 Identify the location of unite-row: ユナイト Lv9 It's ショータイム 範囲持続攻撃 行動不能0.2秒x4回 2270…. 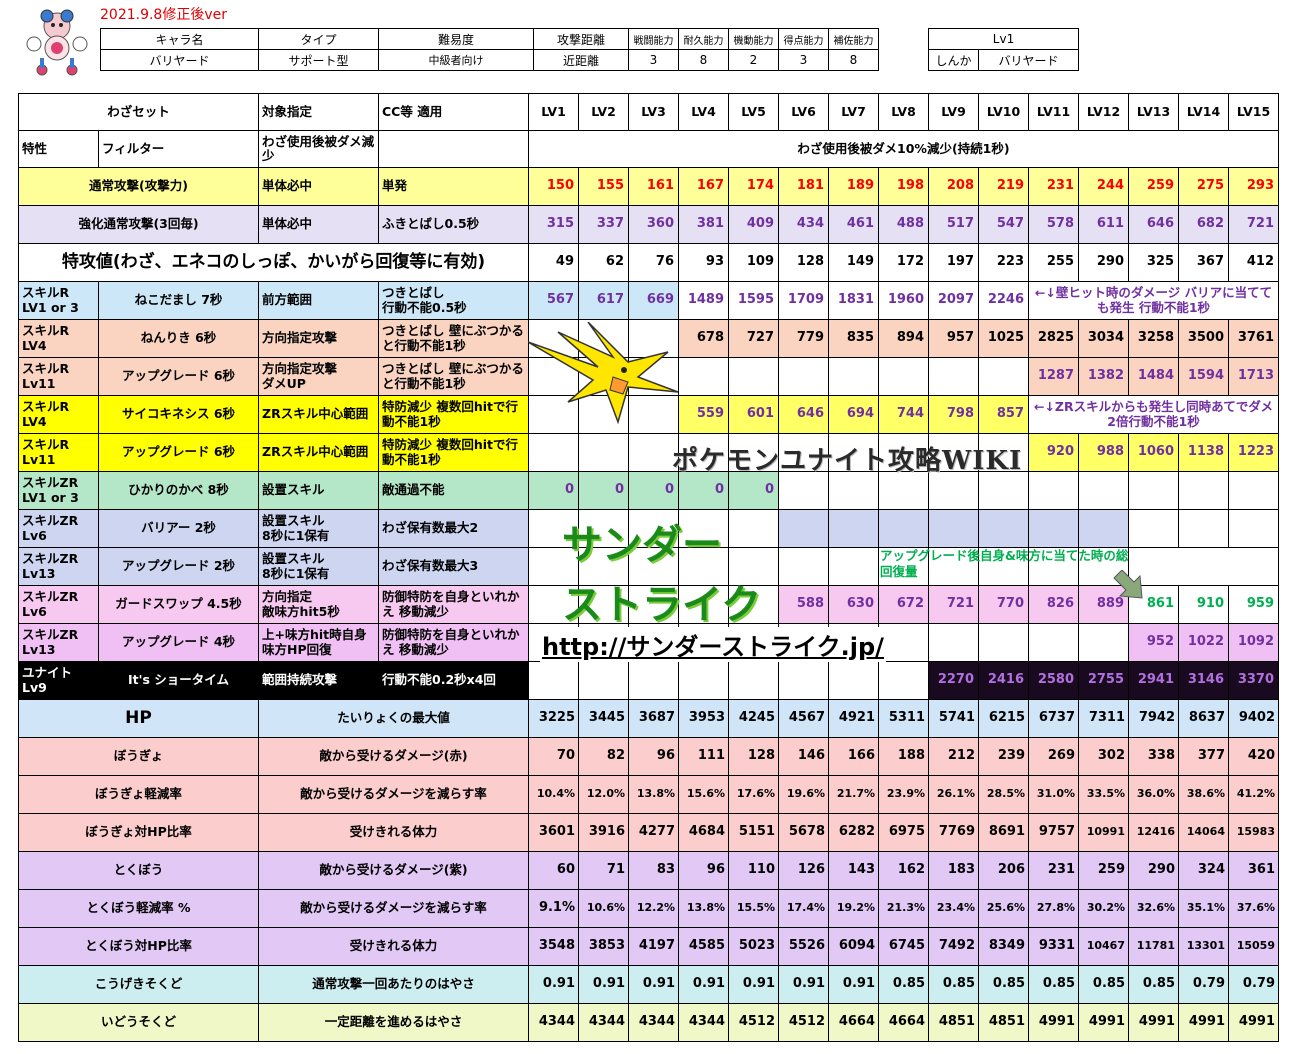
(648, 680).